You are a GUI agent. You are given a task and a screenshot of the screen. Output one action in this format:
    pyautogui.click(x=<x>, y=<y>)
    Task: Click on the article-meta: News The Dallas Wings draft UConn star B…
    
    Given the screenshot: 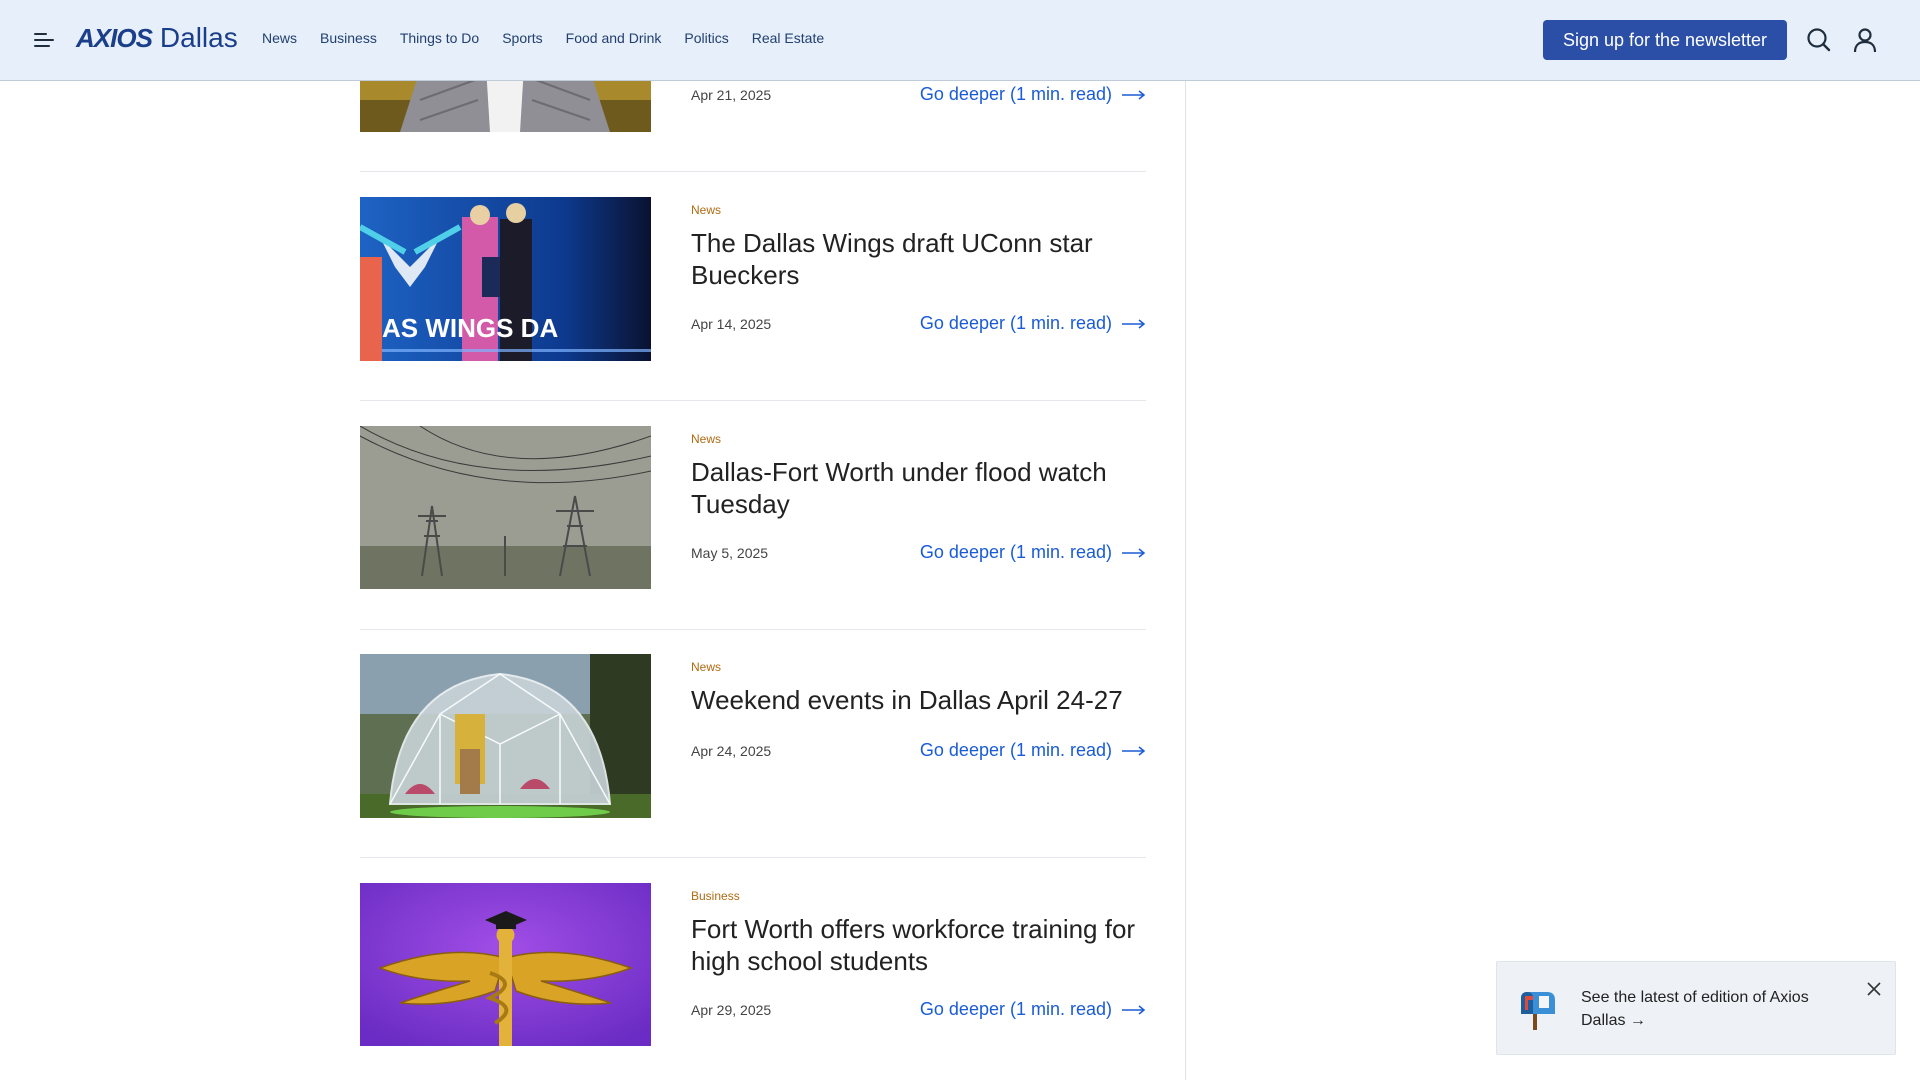 What is the action you would take?
    pyautogui.click(x=918, y=247)
    